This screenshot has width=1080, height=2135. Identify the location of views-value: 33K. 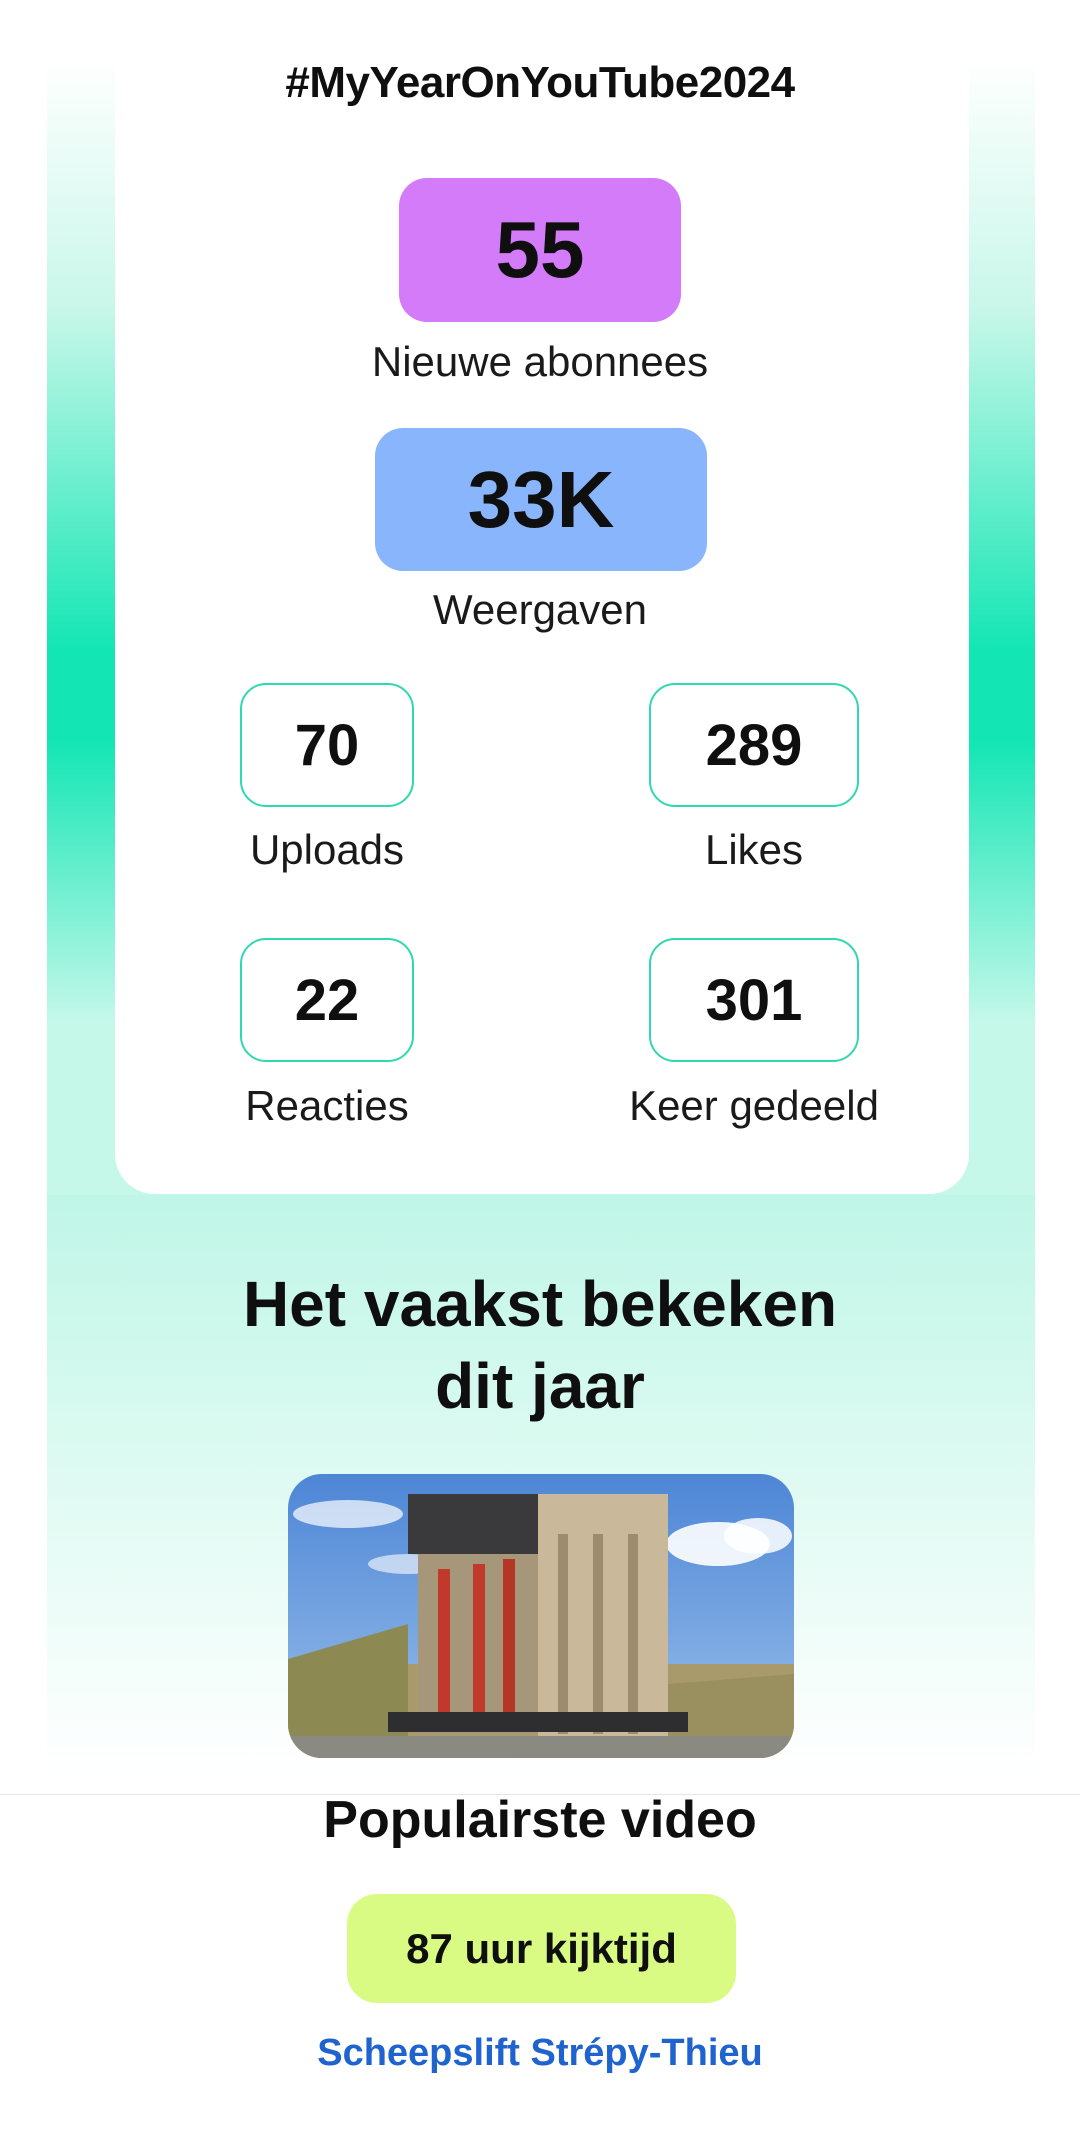
(541, 499).